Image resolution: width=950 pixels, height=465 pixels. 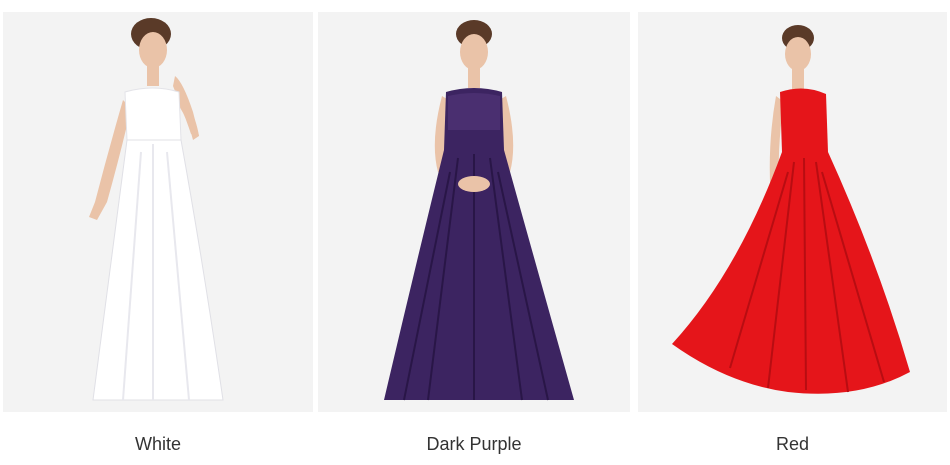 I want to click on color-option-label-dark-purple: Dark Purple, so click(x=474, y=444).